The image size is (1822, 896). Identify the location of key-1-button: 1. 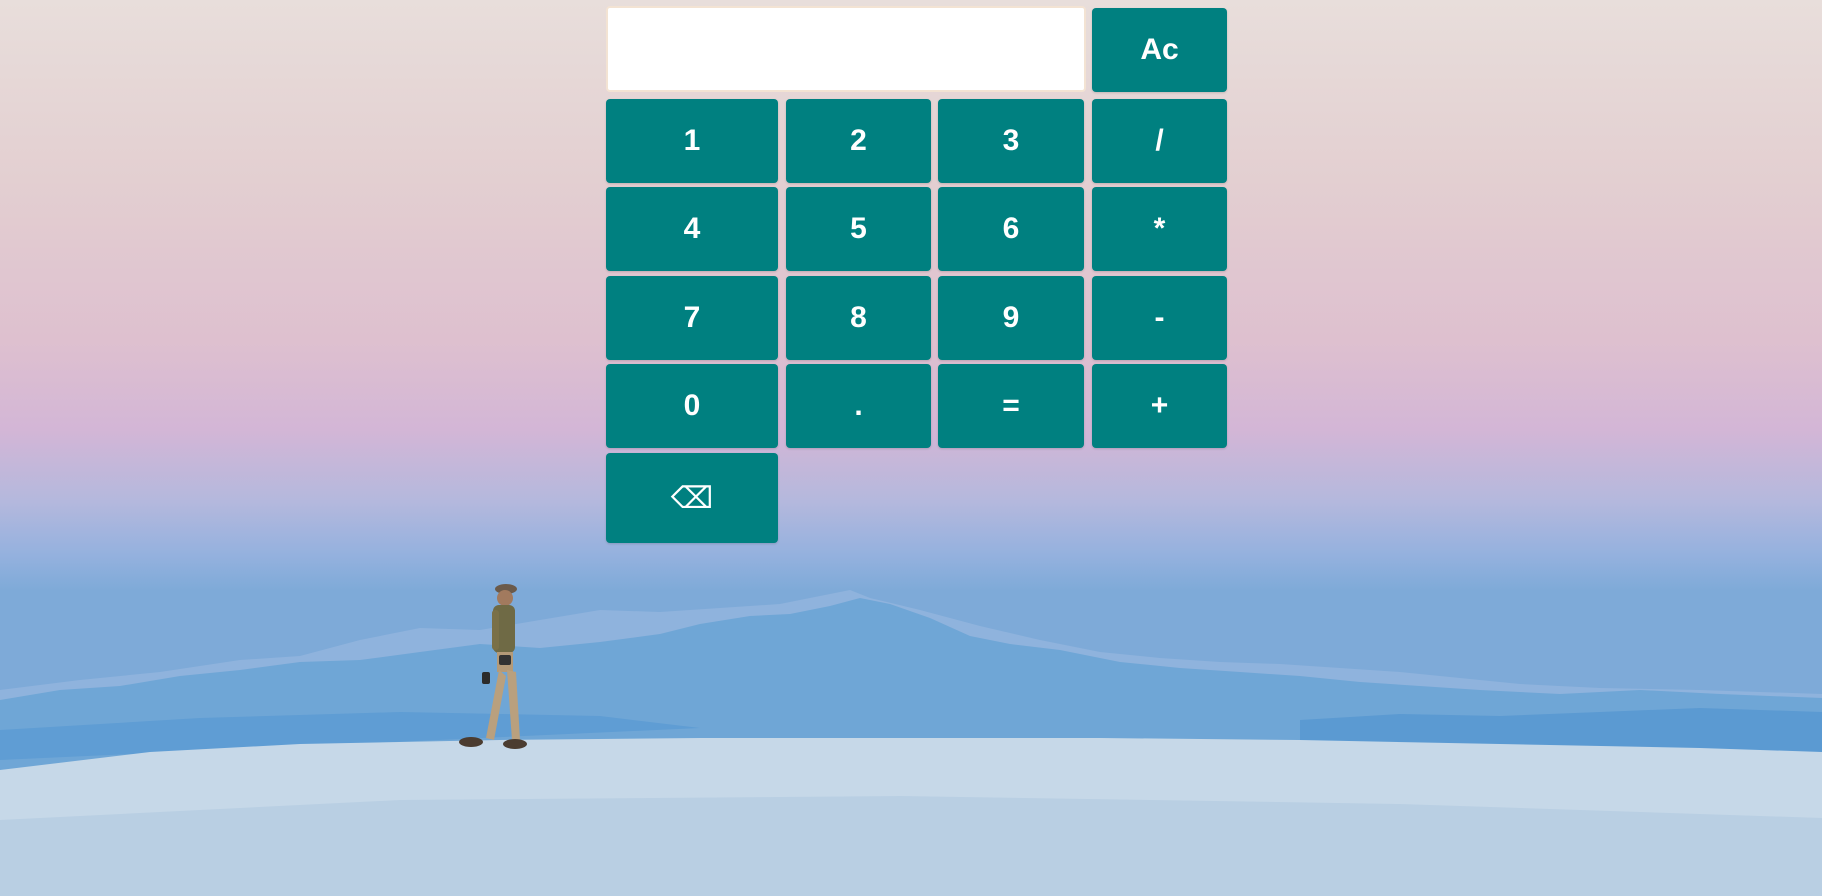
(692, 141).